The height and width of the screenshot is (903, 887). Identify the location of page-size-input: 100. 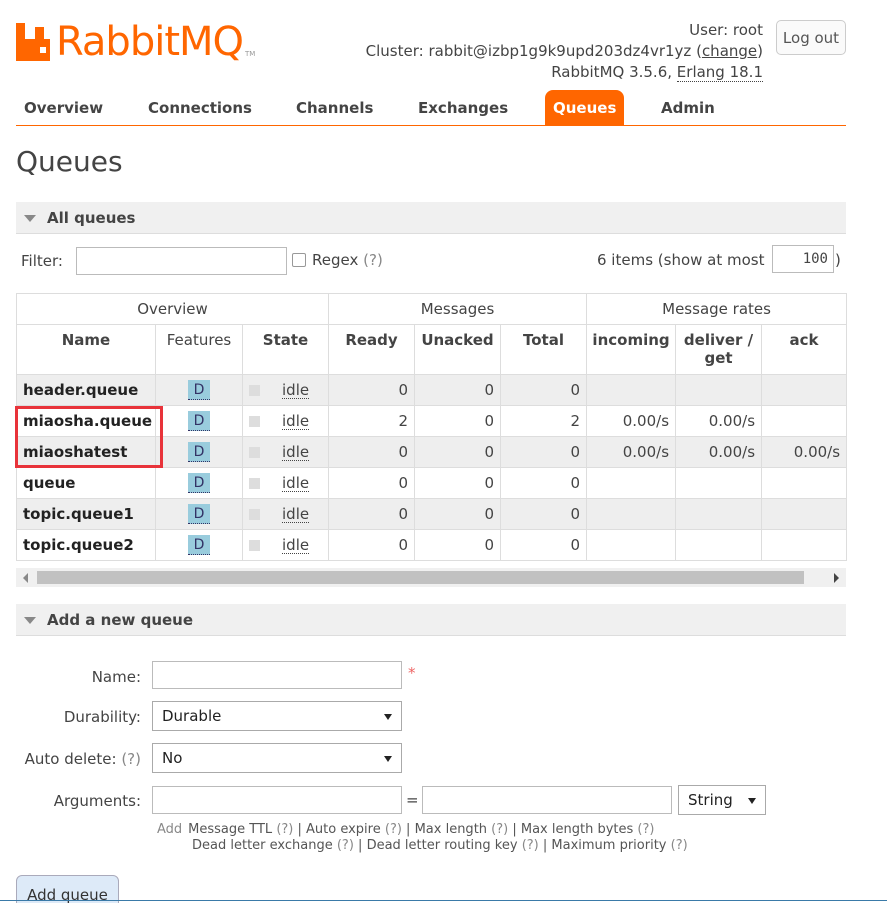
(803, 259).